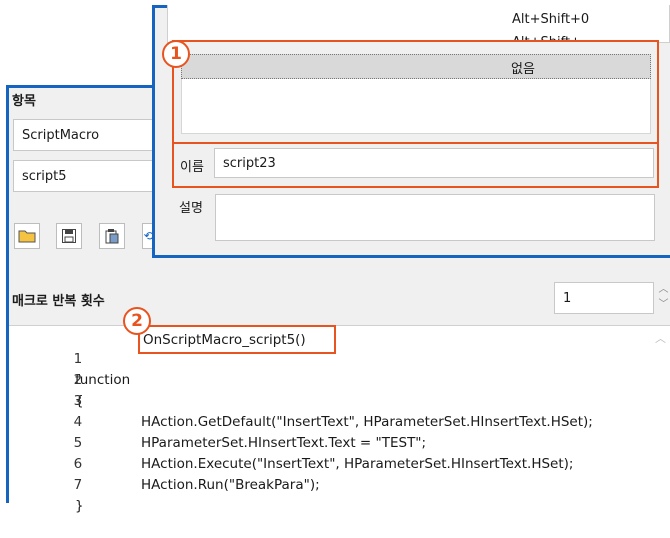 The height and width of the screenshot is (538, 670). I want to click on repeat-count-label: 매크로 반복 횟수, so click(58, 301).